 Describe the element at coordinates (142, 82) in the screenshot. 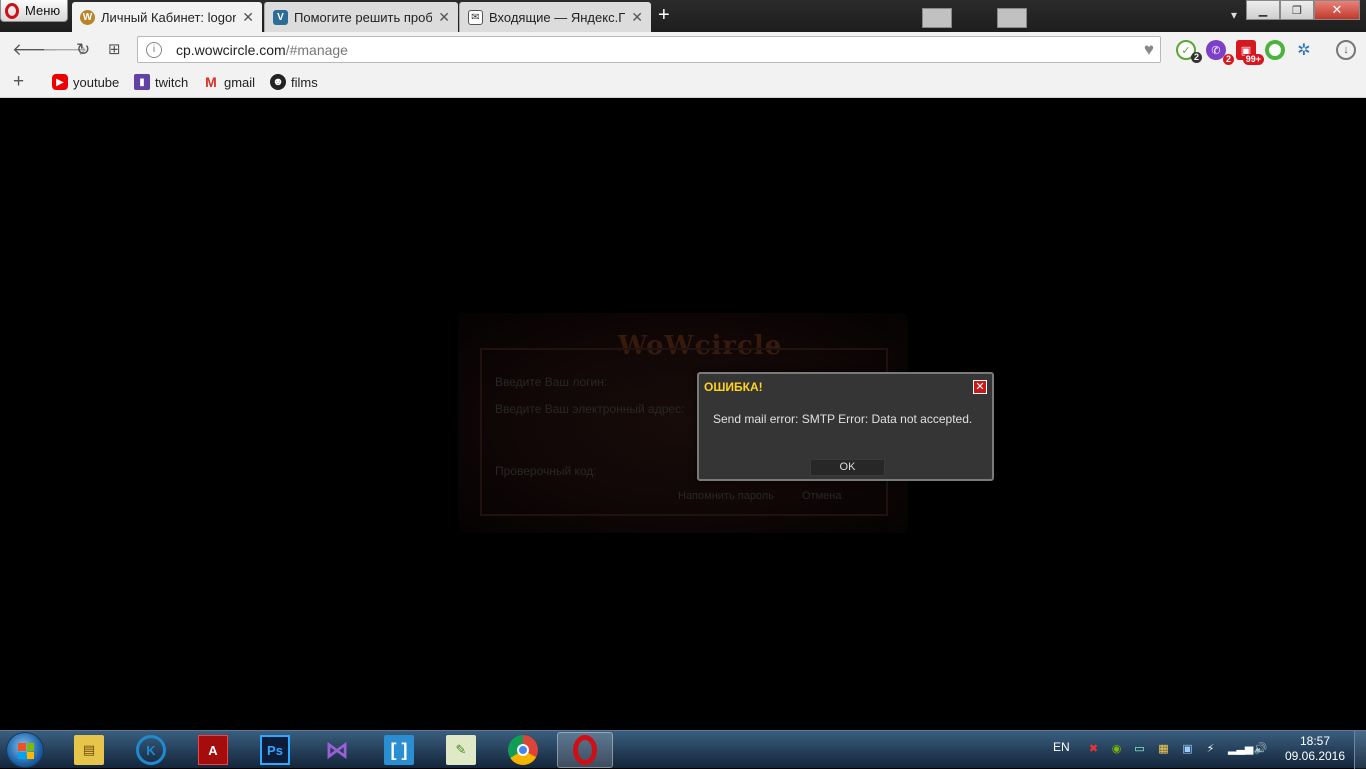

I see `twitch-icon: ▮` at that location.